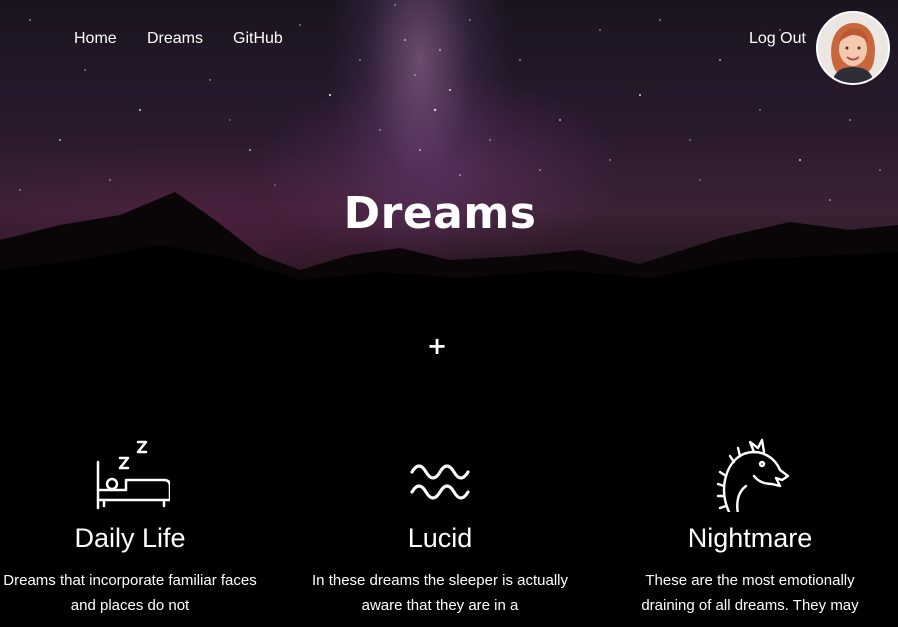 Image resolution: width=898 pixels, height=627 pixels. I want to click on user-avatar-image, so click(853, 48).